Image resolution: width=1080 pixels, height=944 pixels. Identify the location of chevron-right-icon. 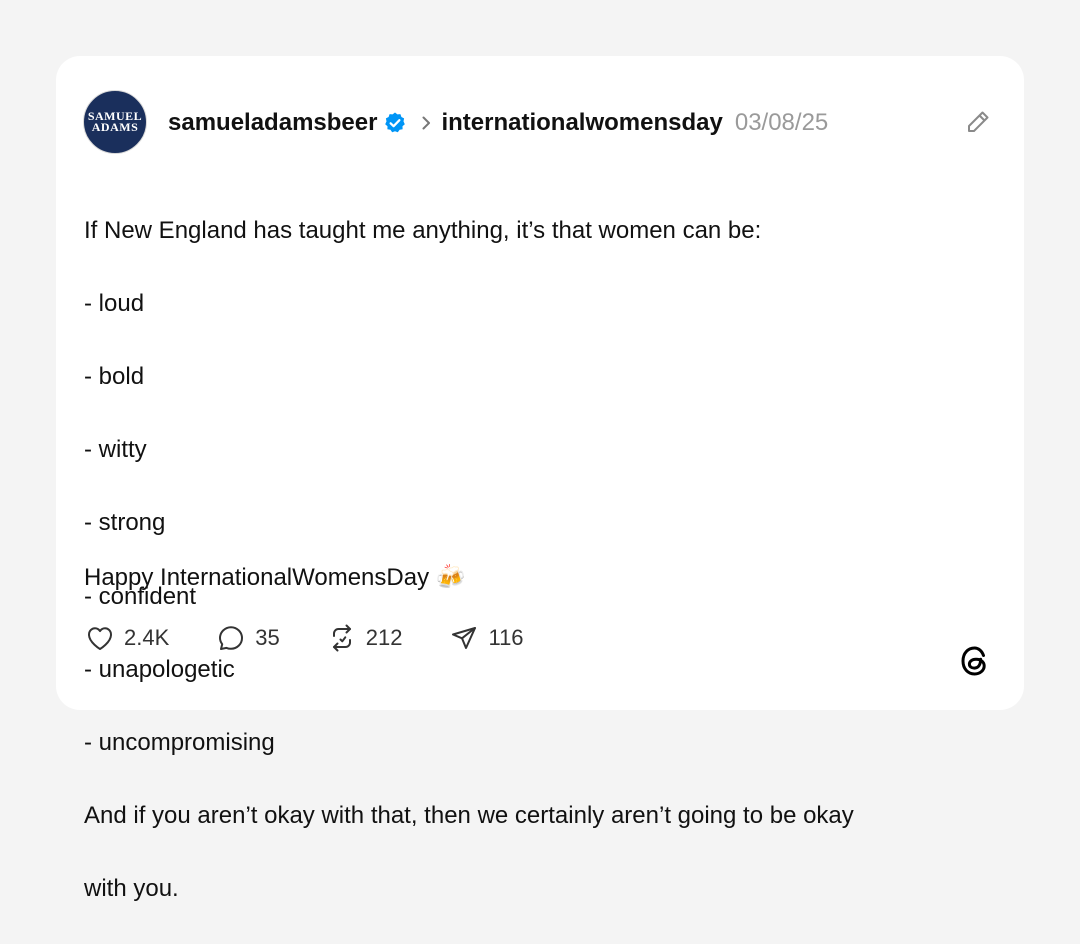
(426, 123).